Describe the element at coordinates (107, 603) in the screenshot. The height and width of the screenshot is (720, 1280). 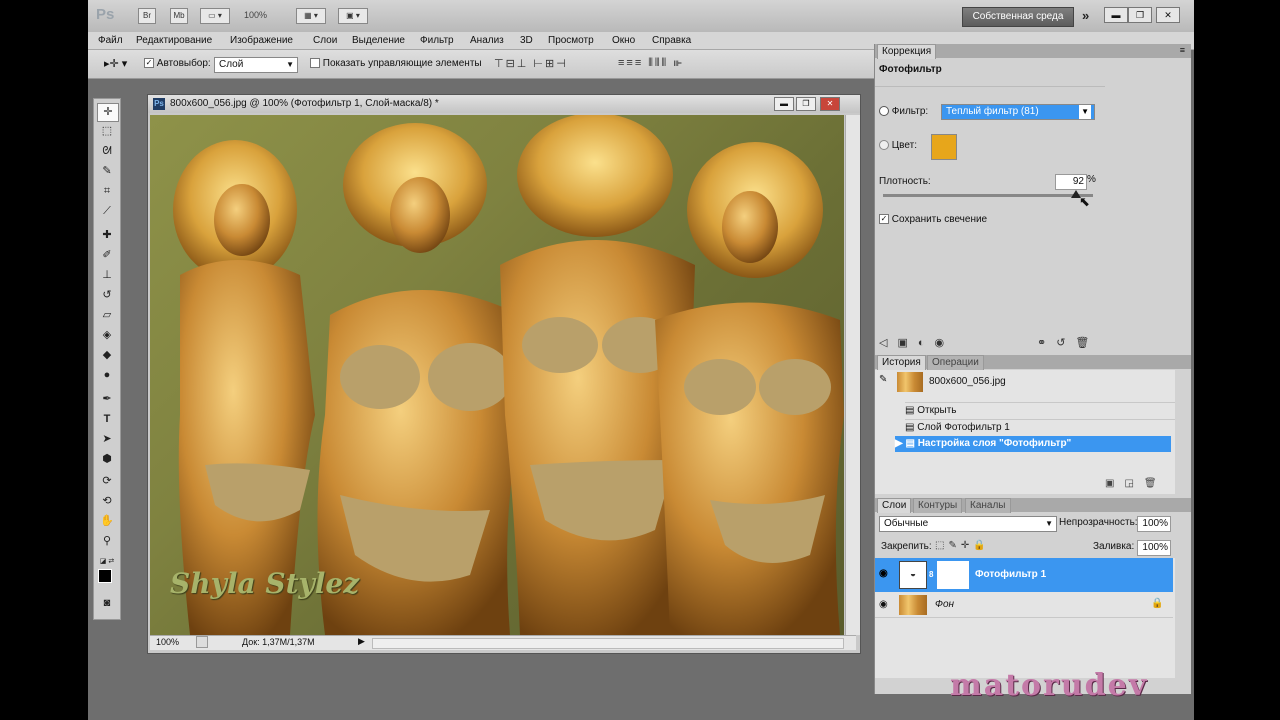
I see `quick-mask-icon: ◙` at that location.